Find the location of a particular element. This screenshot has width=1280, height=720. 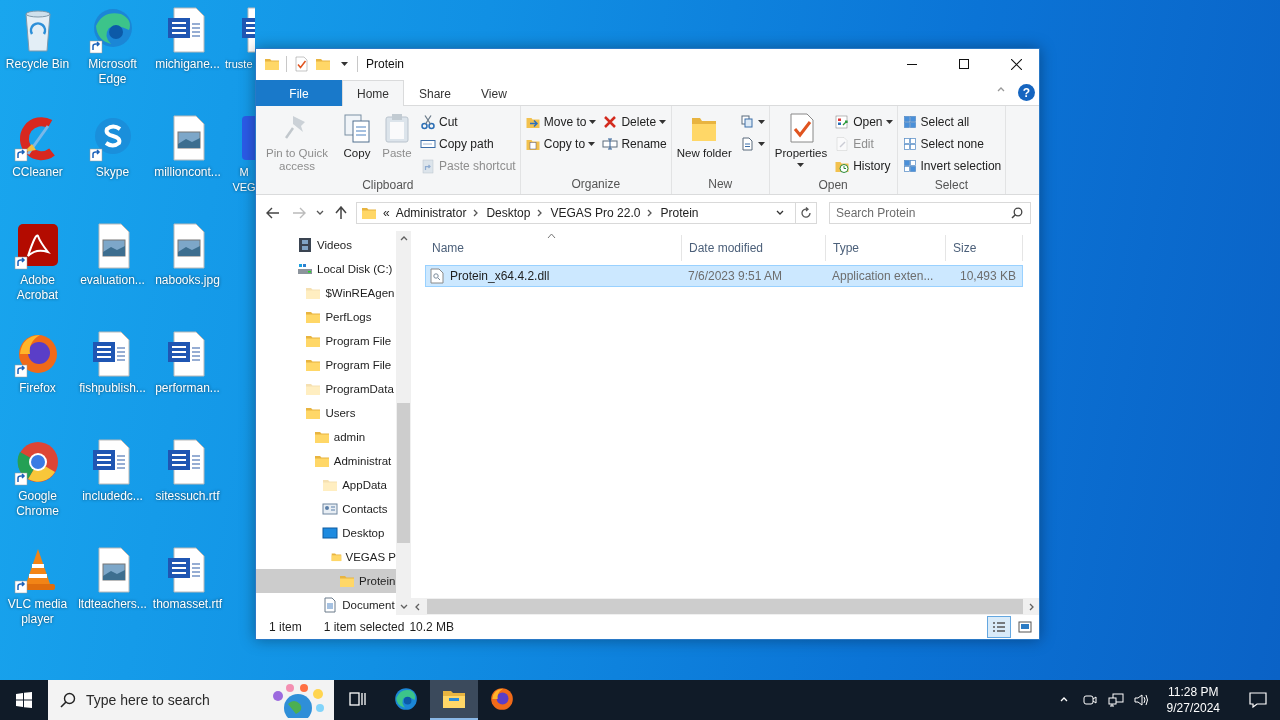

address-bar: « Administrator Desktop VEGAS Pro 22.0 Protein is located at coordinates (586, 213).